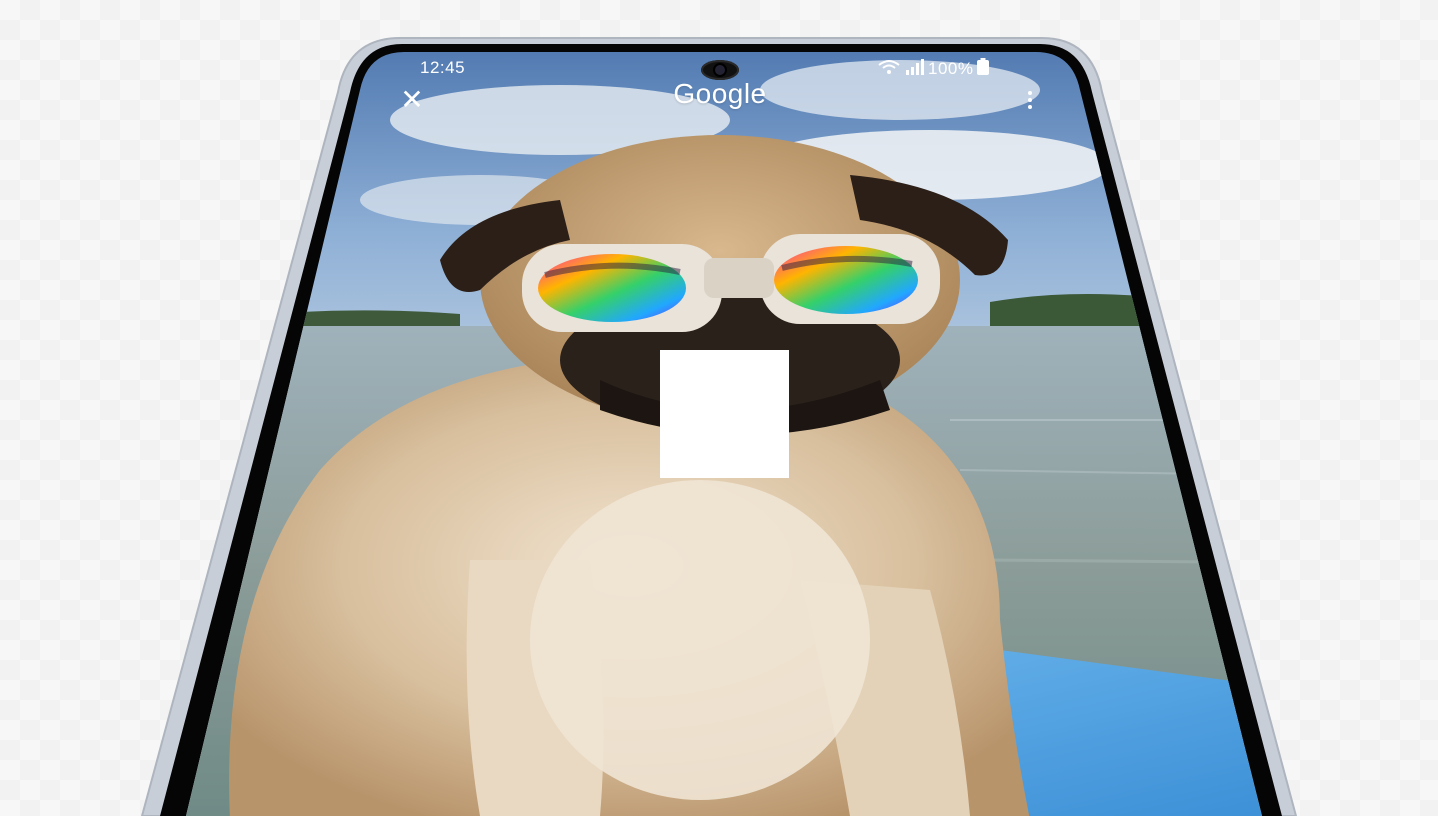 This screenshot has width=1438, height=816. I want to click on app-title: Google, so click(720, 93).